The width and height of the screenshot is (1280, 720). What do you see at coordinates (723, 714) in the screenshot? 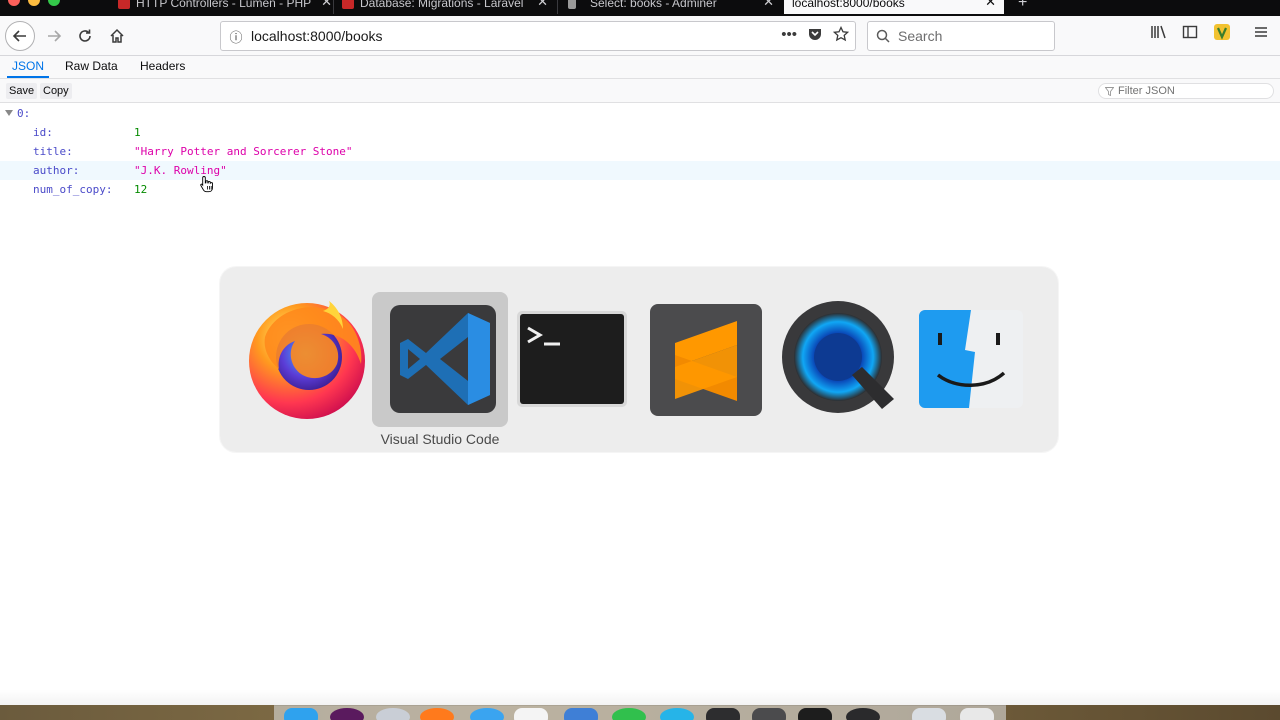
I see `dock-vscode-icon` at bounding box center [723, 714].